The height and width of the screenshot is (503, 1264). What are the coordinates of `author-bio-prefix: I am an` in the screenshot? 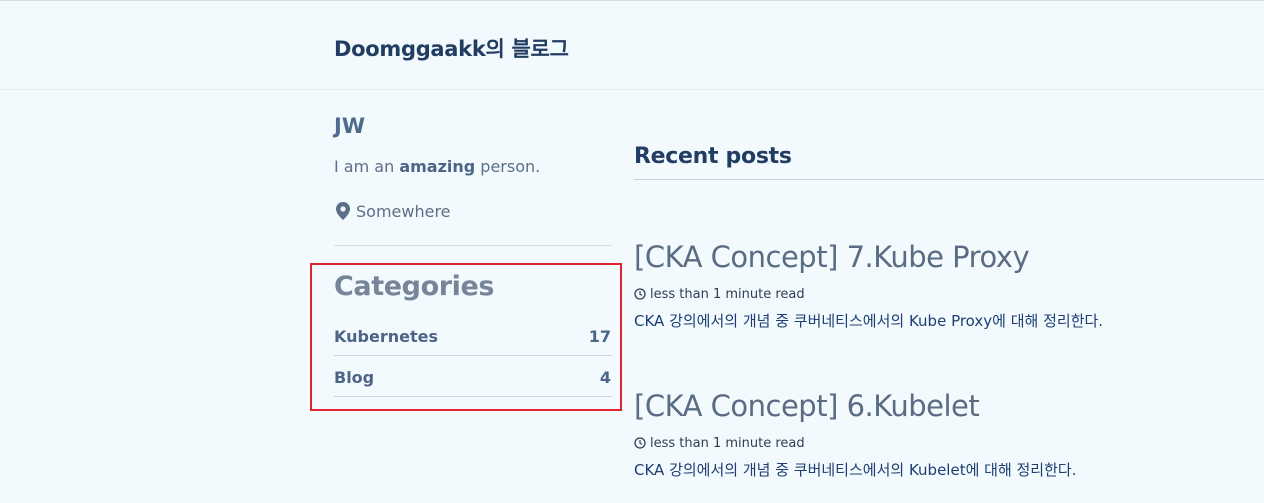 It's located at (367, 166).